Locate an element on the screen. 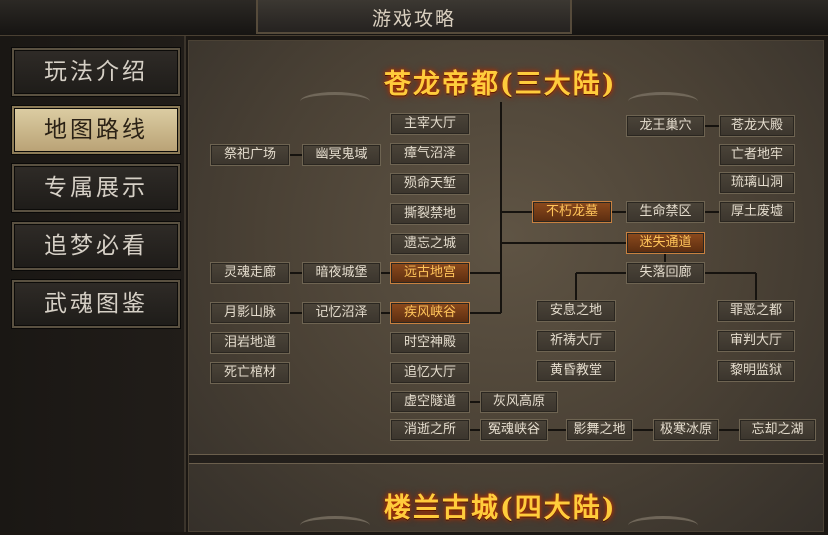  location-node: 极寒冰原 is located at coordinates (686, 430).